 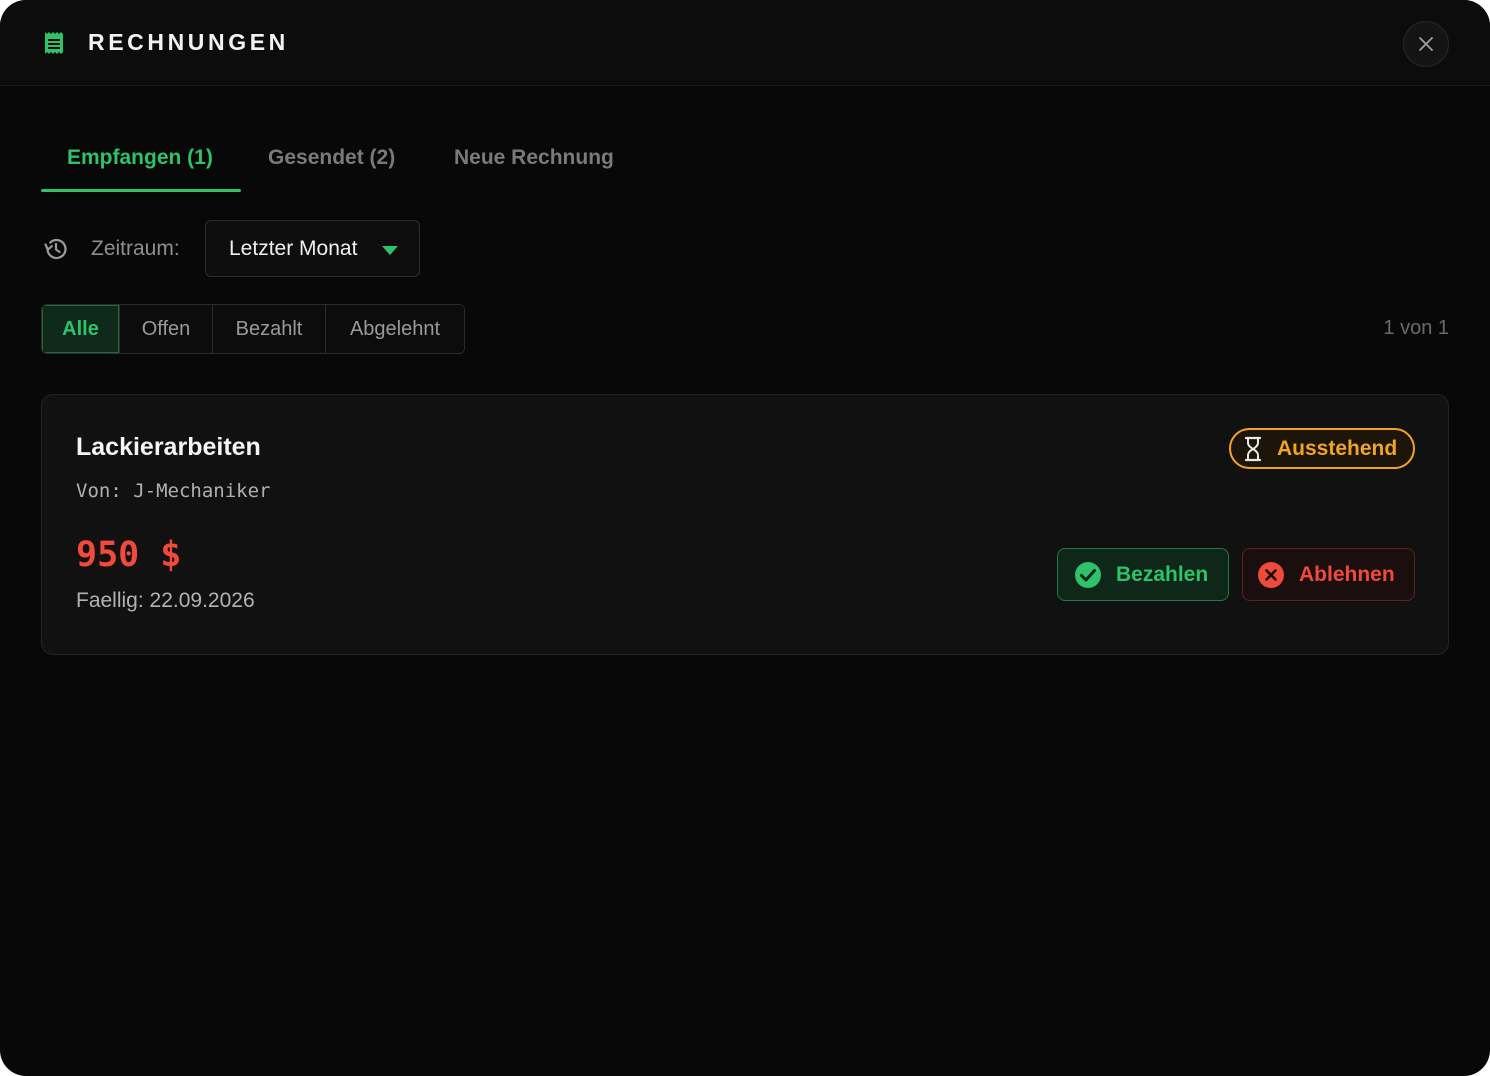 I want to click on filter-declined: Abgelehnt, so click(x=395, y=329).